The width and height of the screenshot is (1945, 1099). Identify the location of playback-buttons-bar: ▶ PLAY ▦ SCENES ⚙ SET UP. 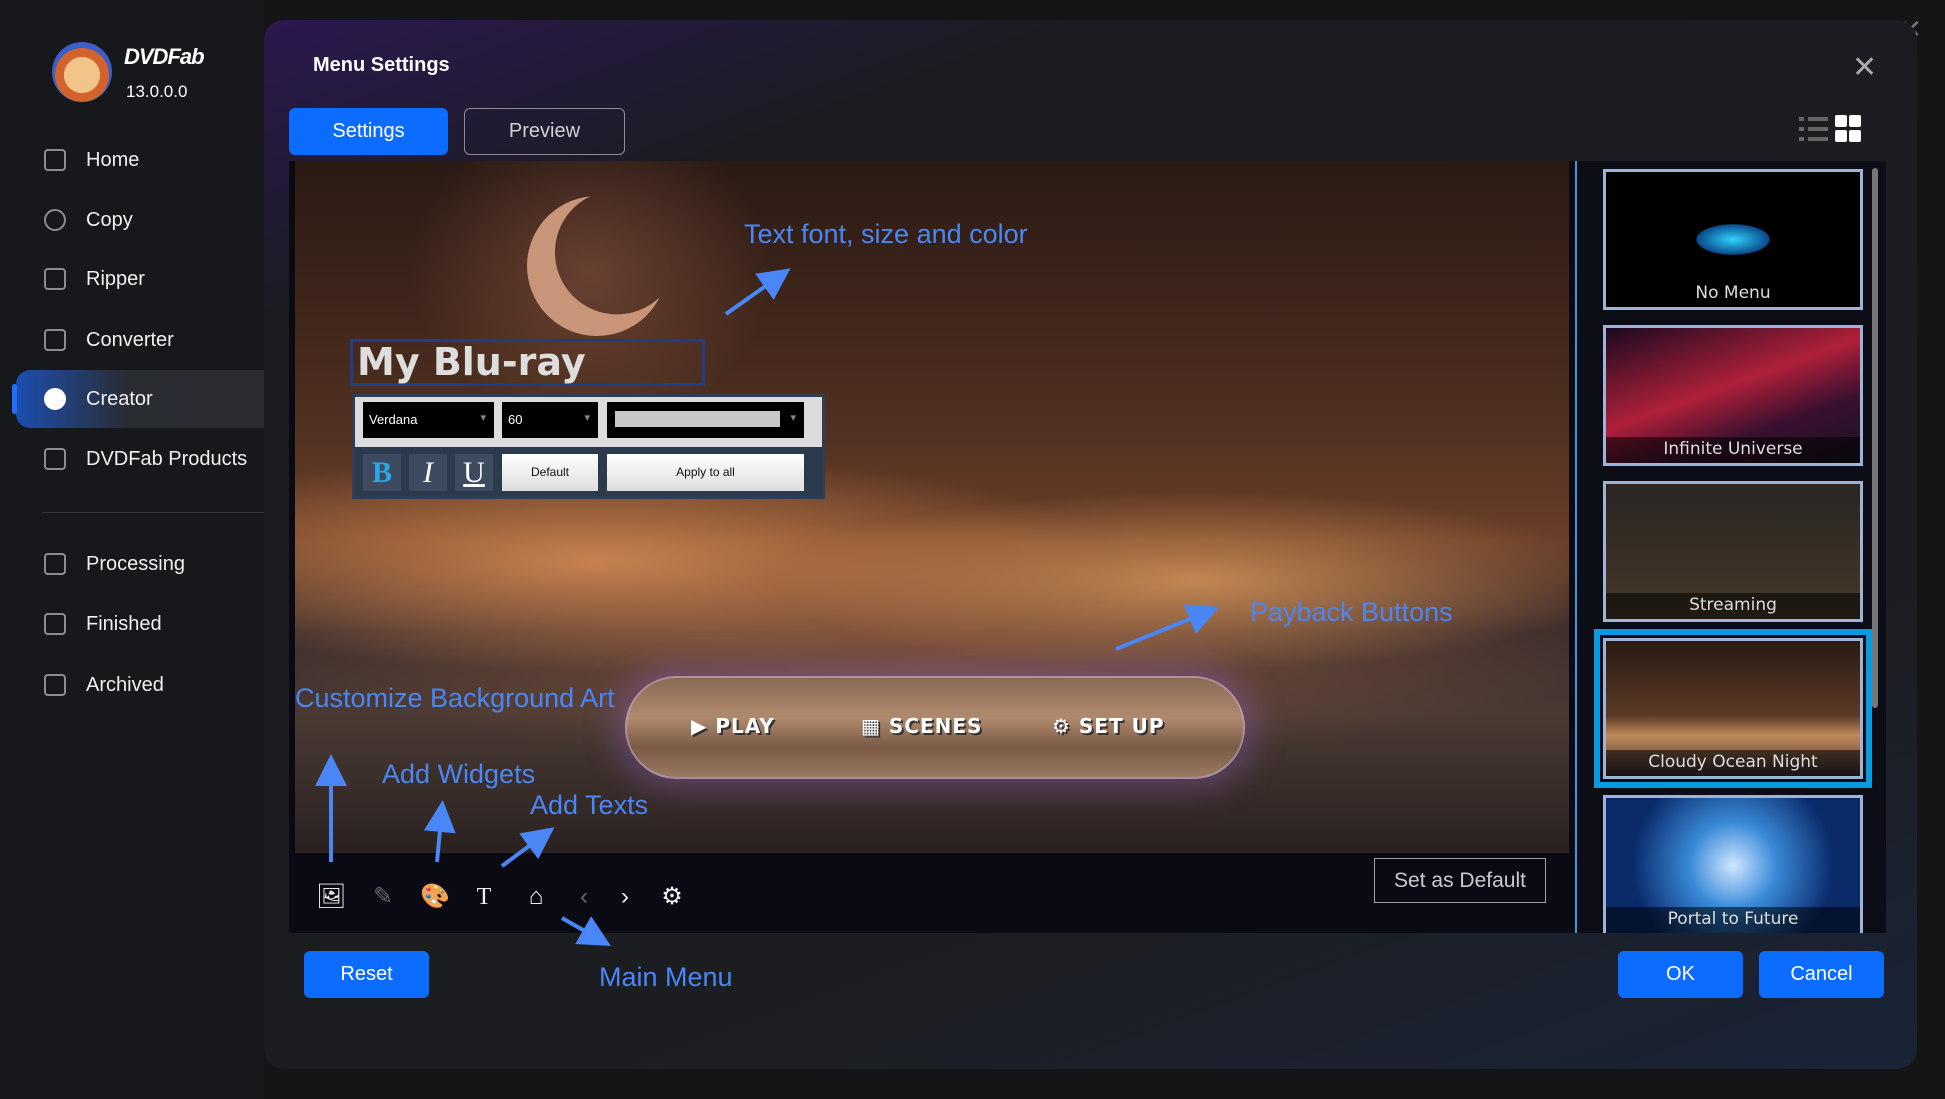
(935, 727).